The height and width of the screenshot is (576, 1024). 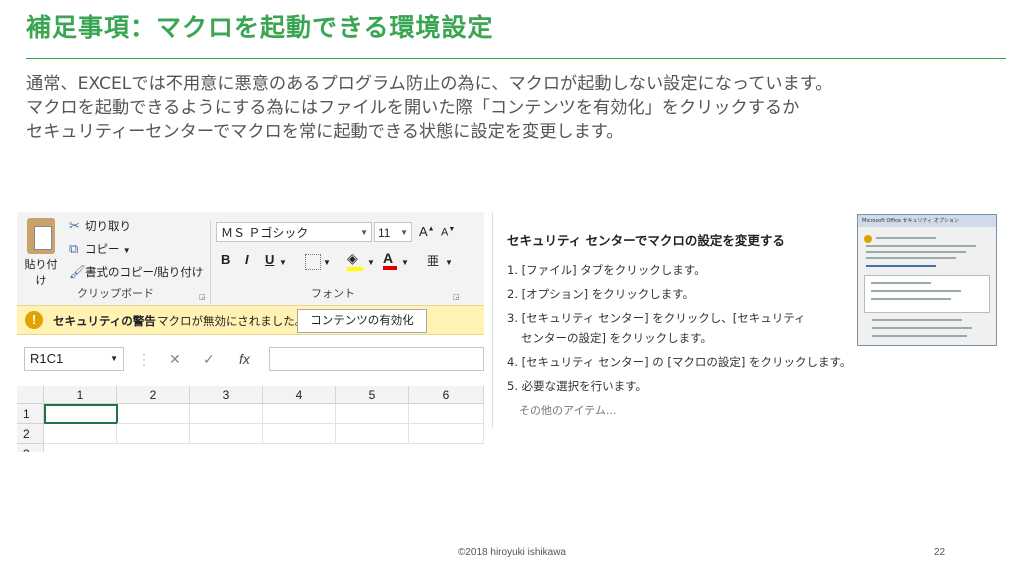 I want to click on copy-button: ⧉ コピー ▼, so click(x=100, y=249).